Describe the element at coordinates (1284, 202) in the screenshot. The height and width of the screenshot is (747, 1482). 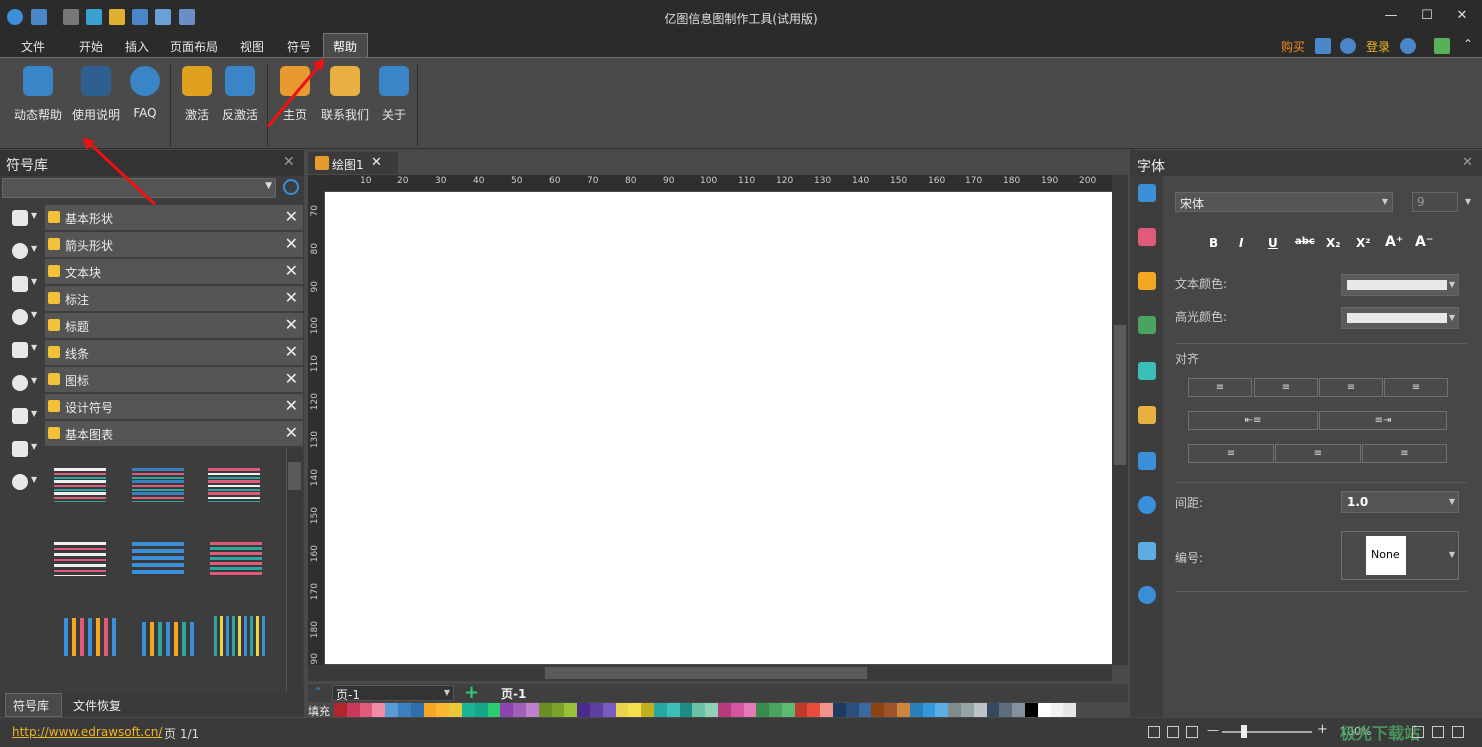
I see `font-name-select: 宋体 ▼` at that location.